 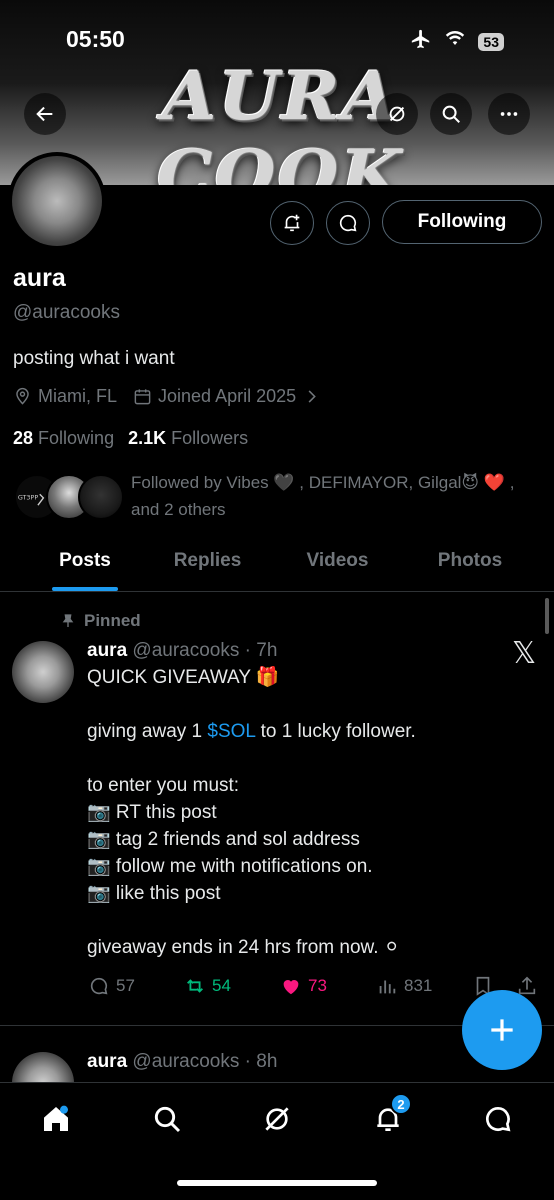 What do you see at coordinates (43, 672) in the screenshot?
I see `post-avatar` at bounding box center [43, 672].